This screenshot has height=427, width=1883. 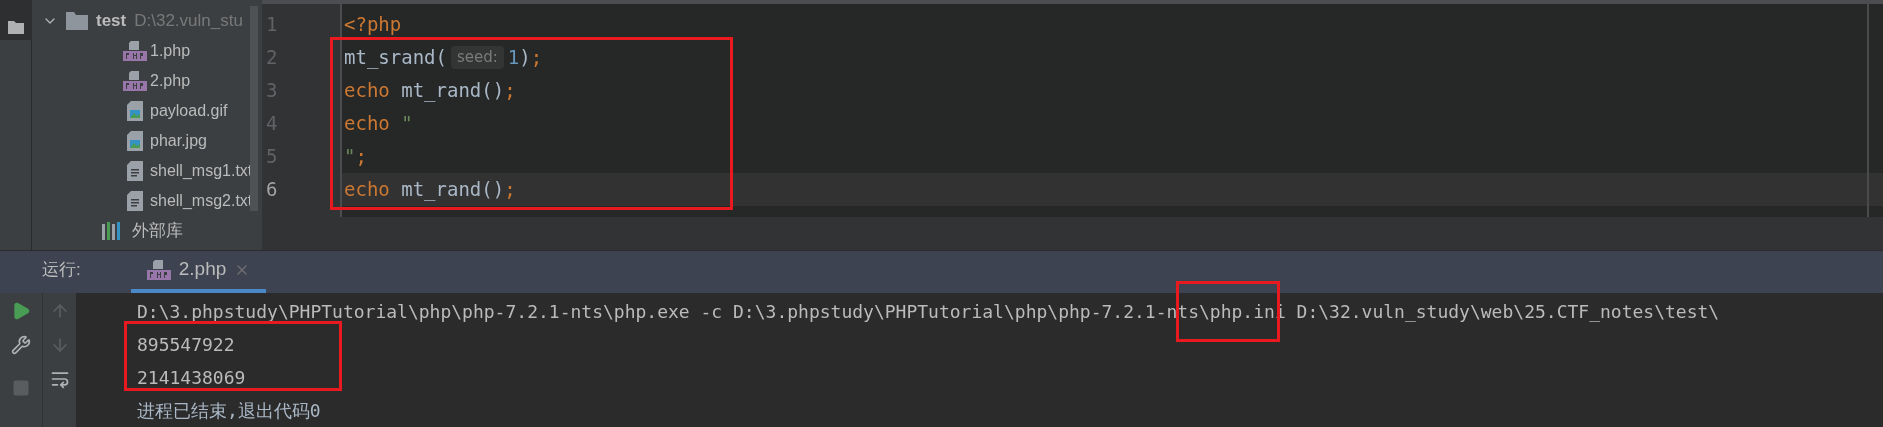 What do you see at coordinates (21, 311) in the screenshot?
I see `run-icon` at bounding box center [21, 311].